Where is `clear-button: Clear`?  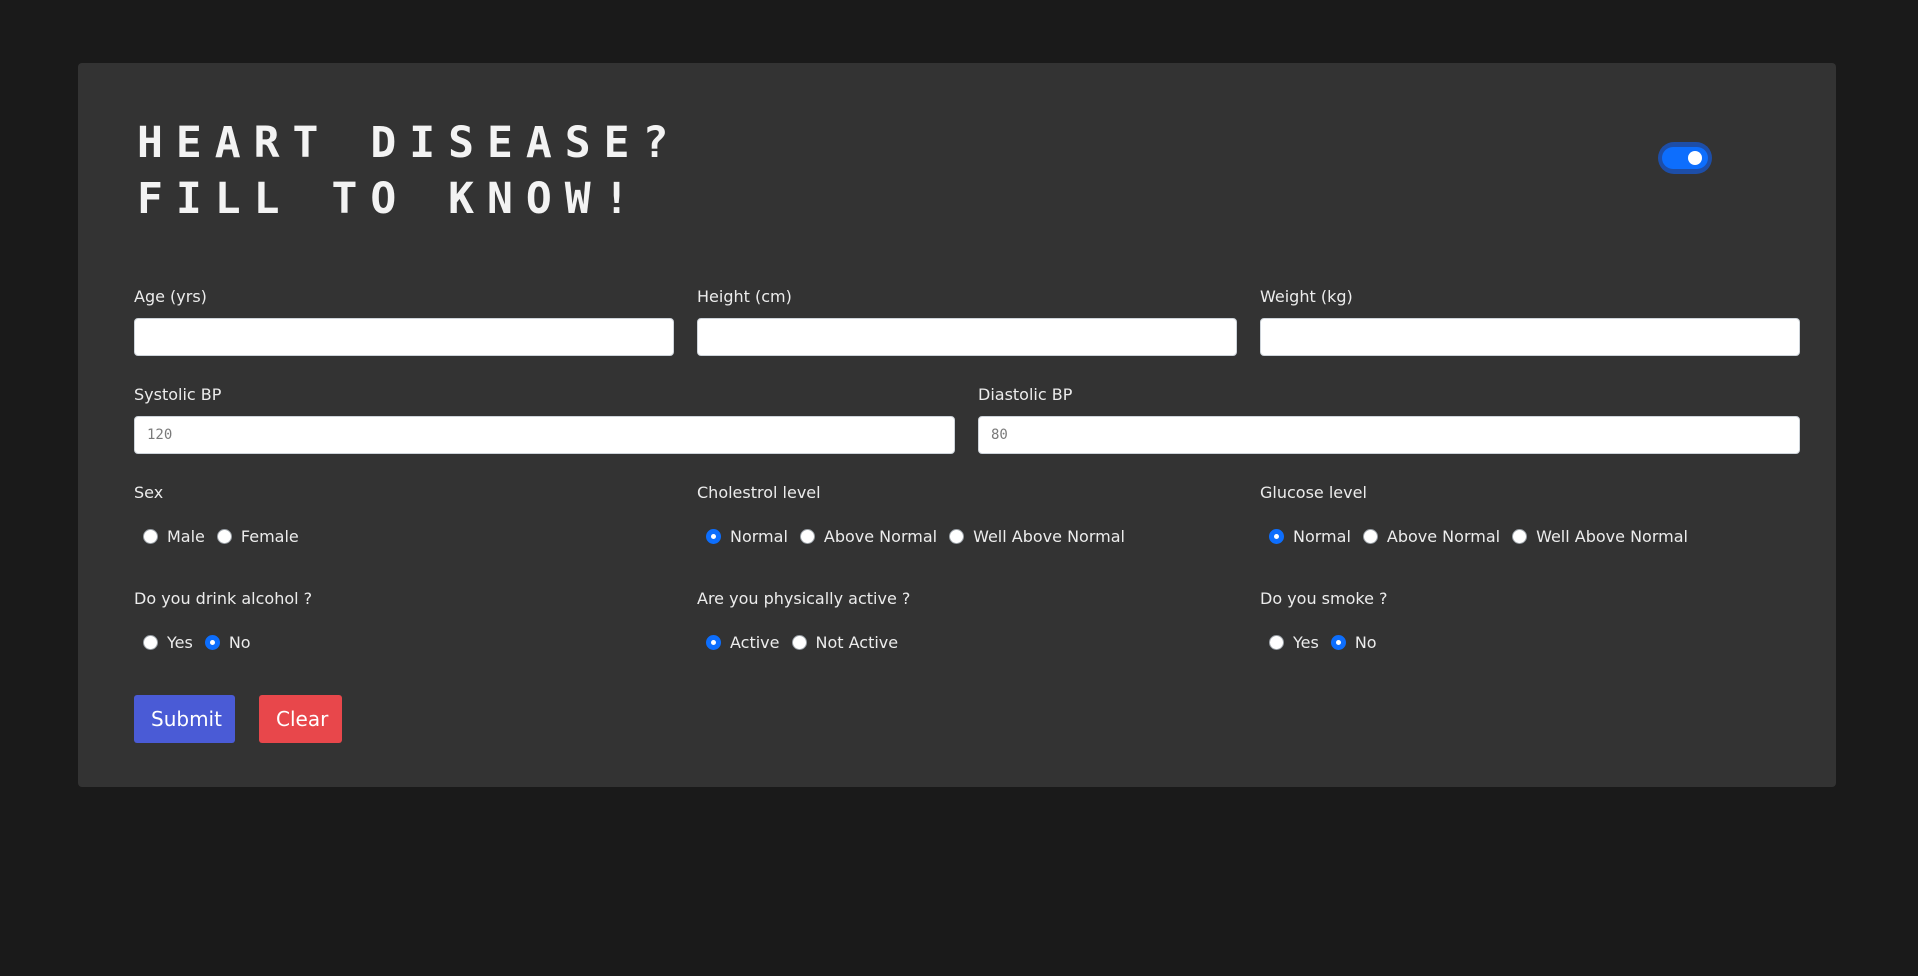
clear-button: Clear is located at coordinates (300, 719).